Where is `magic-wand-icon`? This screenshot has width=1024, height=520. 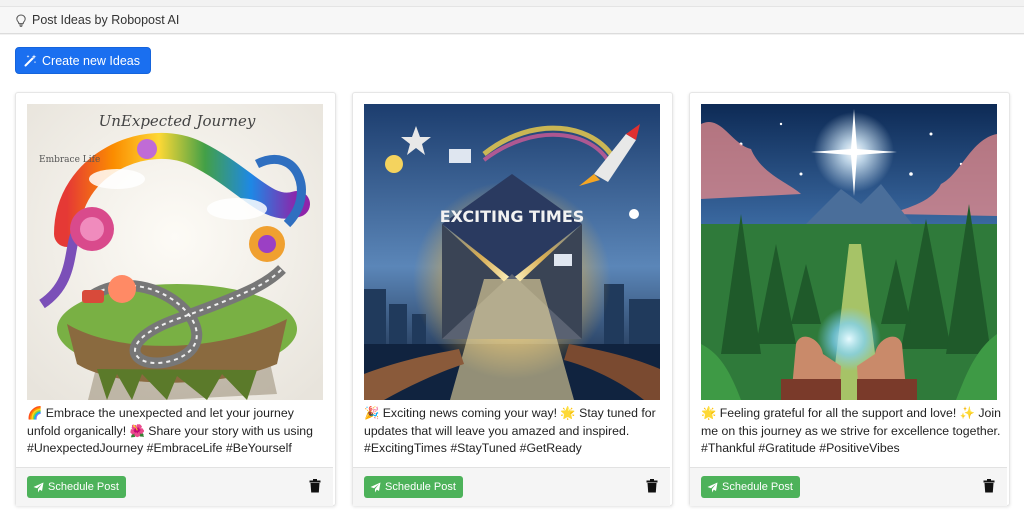 magic-wand-icon is located at coordinates (30, 60).